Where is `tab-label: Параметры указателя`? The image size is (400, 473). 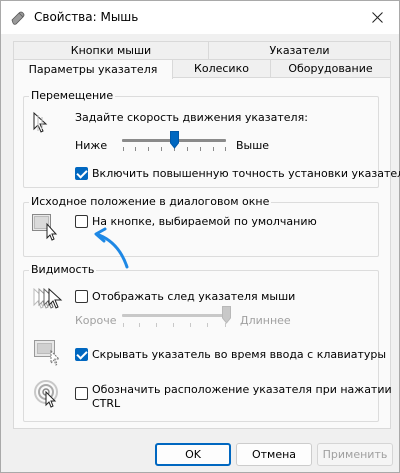 tab-label: Параметры указателя is located at coordinates (93, 69).